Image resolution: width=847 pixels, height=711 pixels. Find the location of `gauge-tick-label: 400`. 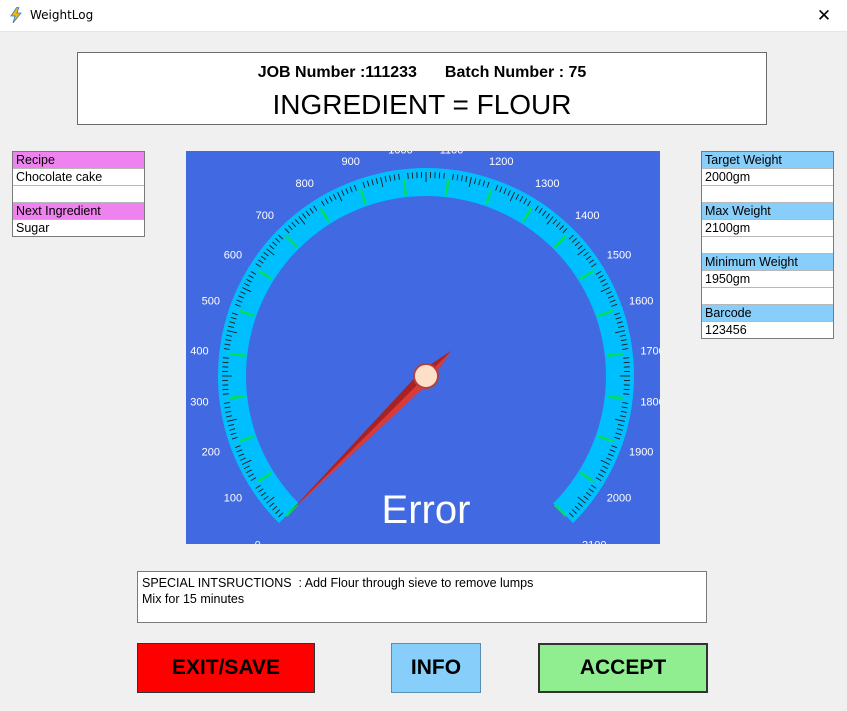

gauge-tick-label: 400 is located at coordinates (199, 351).